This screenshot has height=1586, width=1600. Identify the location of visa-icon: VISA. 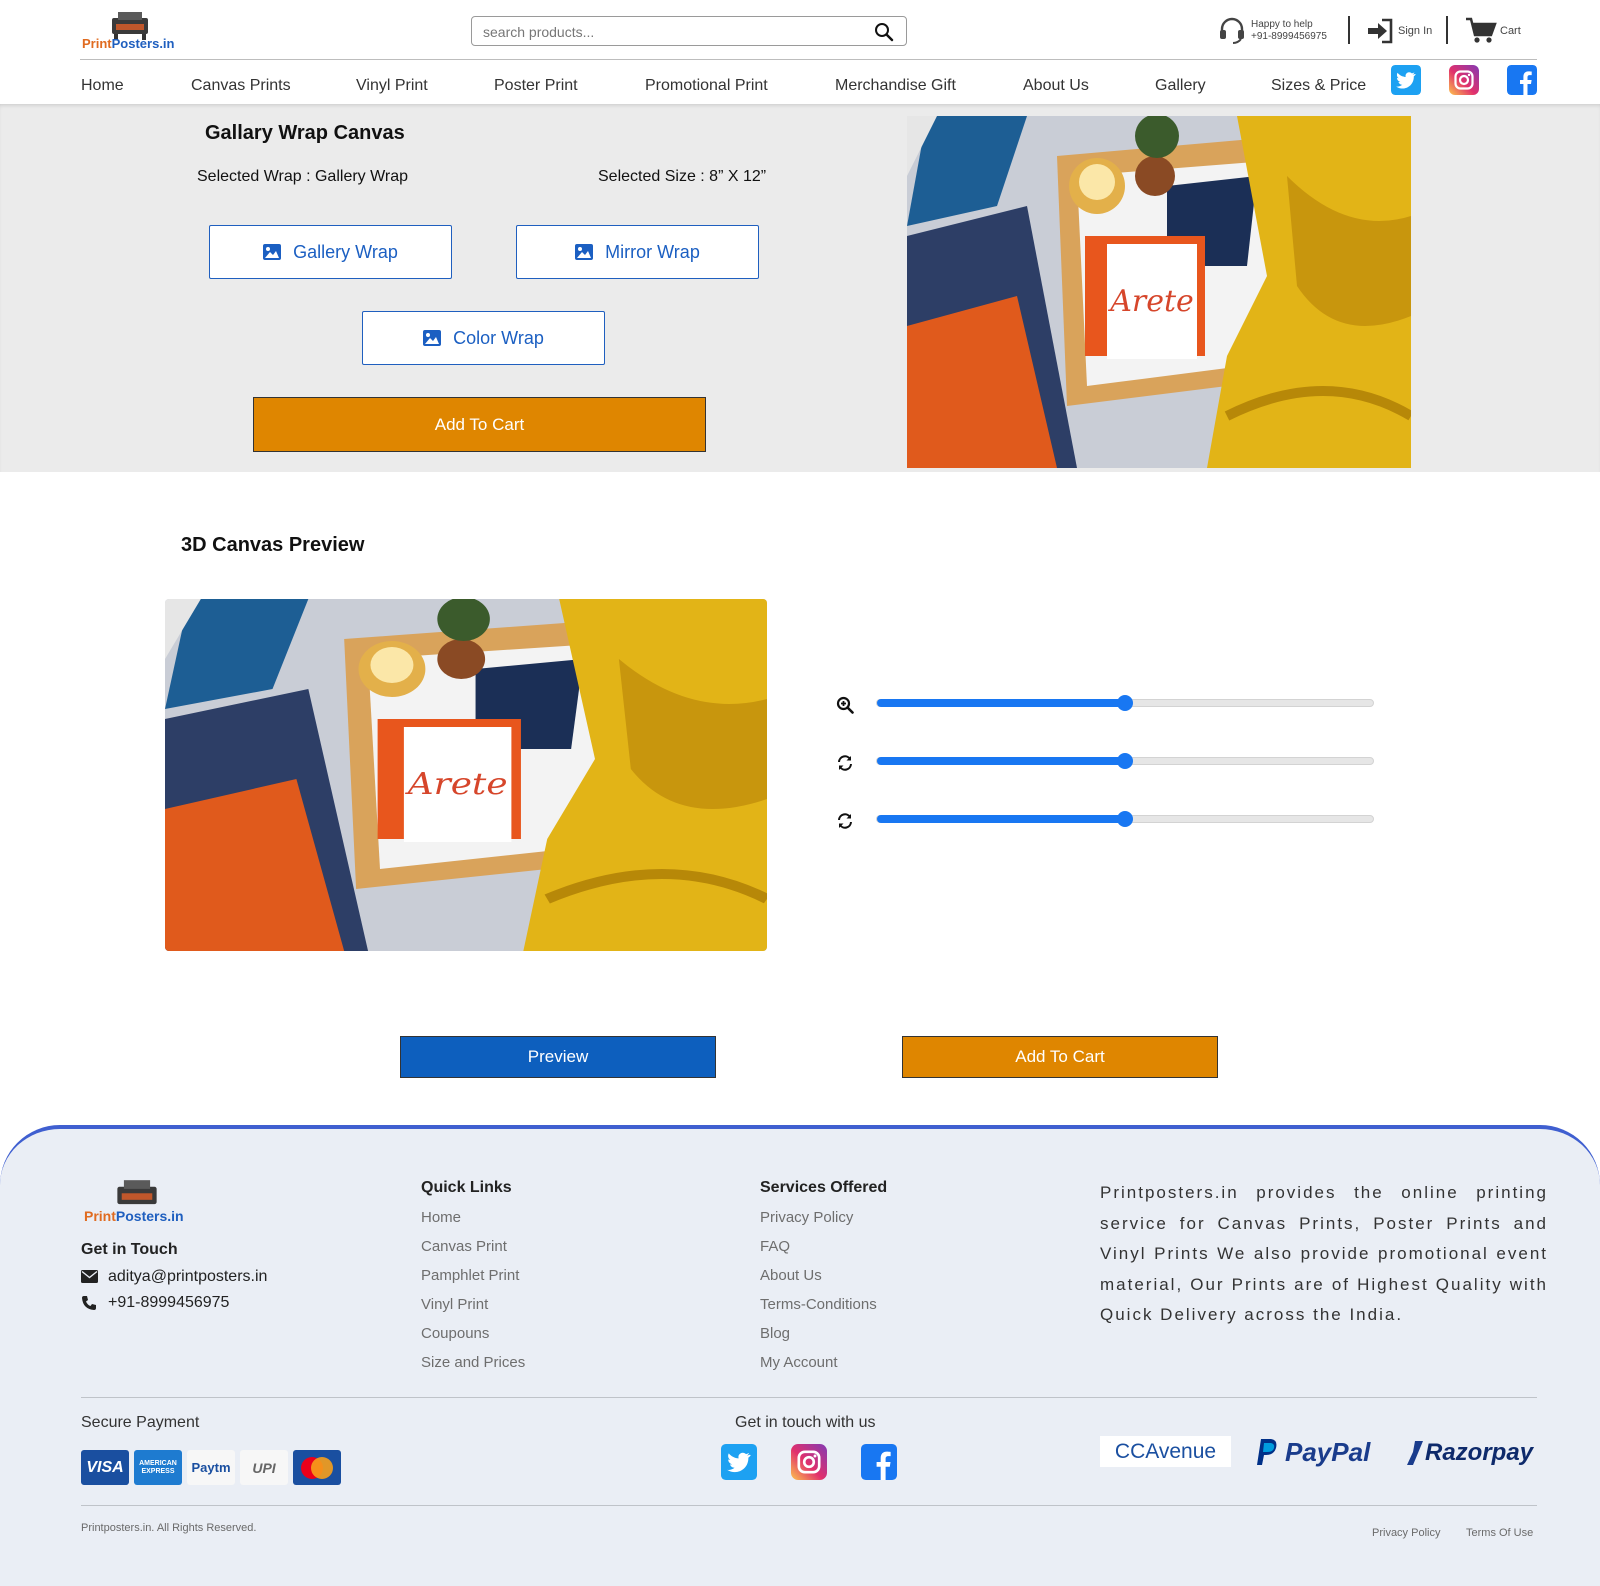
(105, 1467).